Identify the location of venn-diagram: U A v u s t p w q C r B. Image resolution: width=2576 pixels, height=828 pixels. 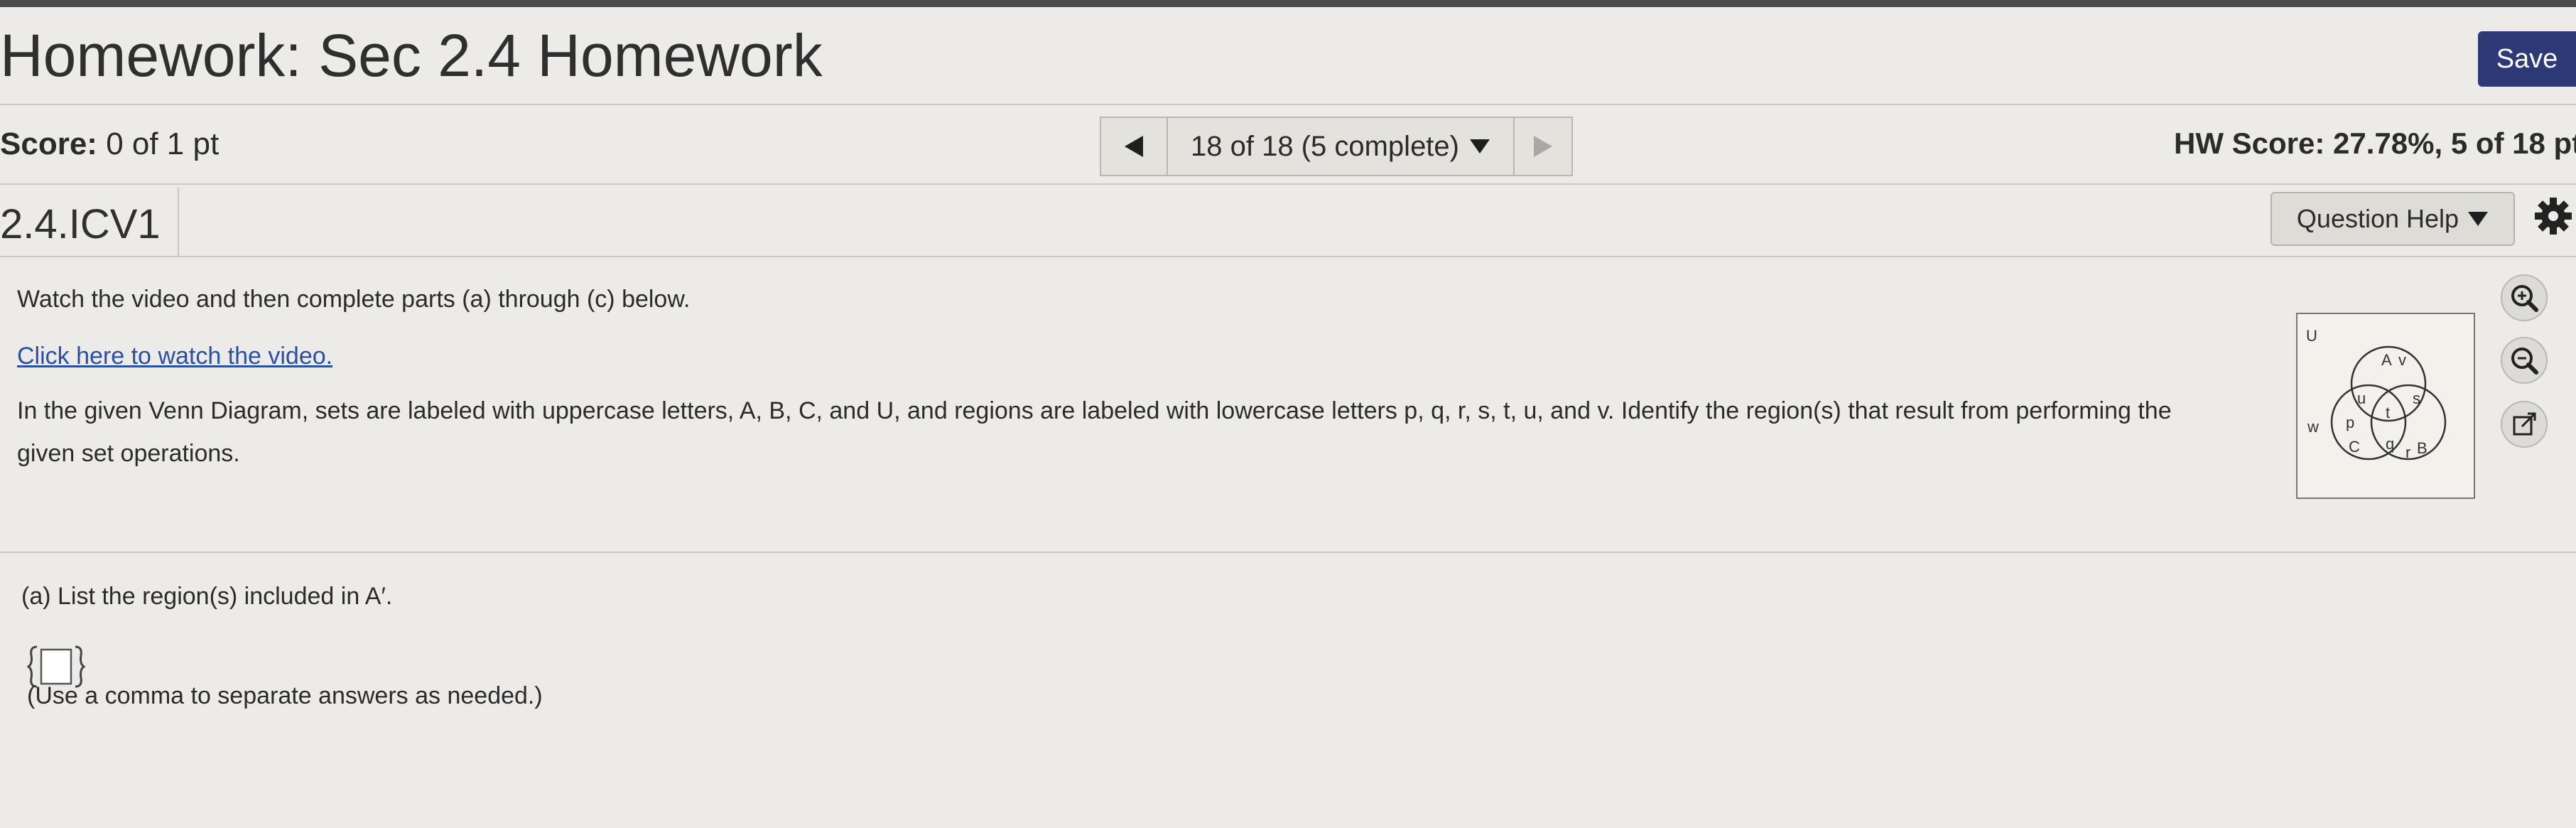
(2385, 406).